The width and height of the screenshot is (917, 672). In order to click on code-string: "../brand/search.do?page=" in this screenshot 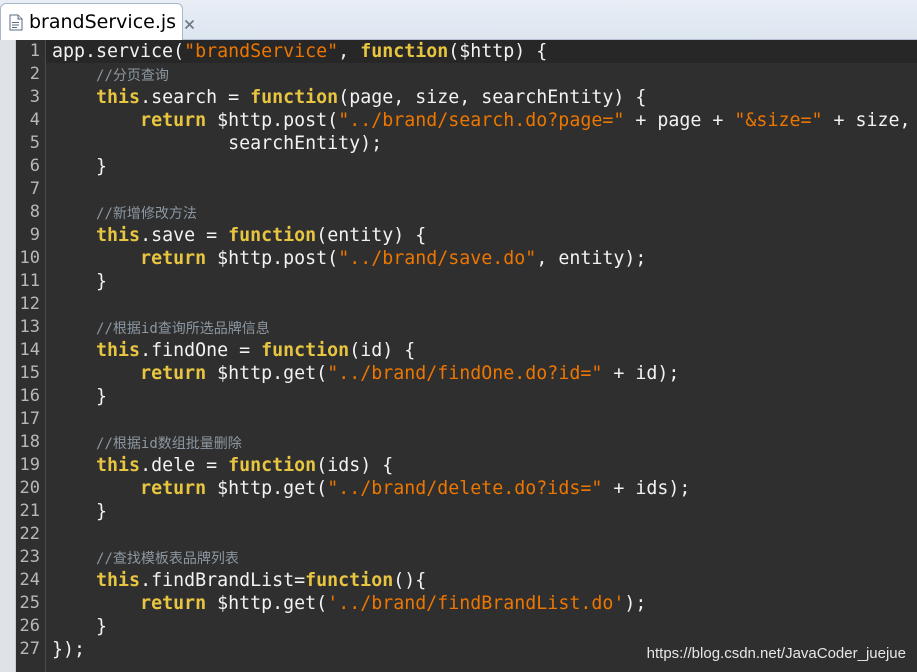, I will do `click(481, 120)`.